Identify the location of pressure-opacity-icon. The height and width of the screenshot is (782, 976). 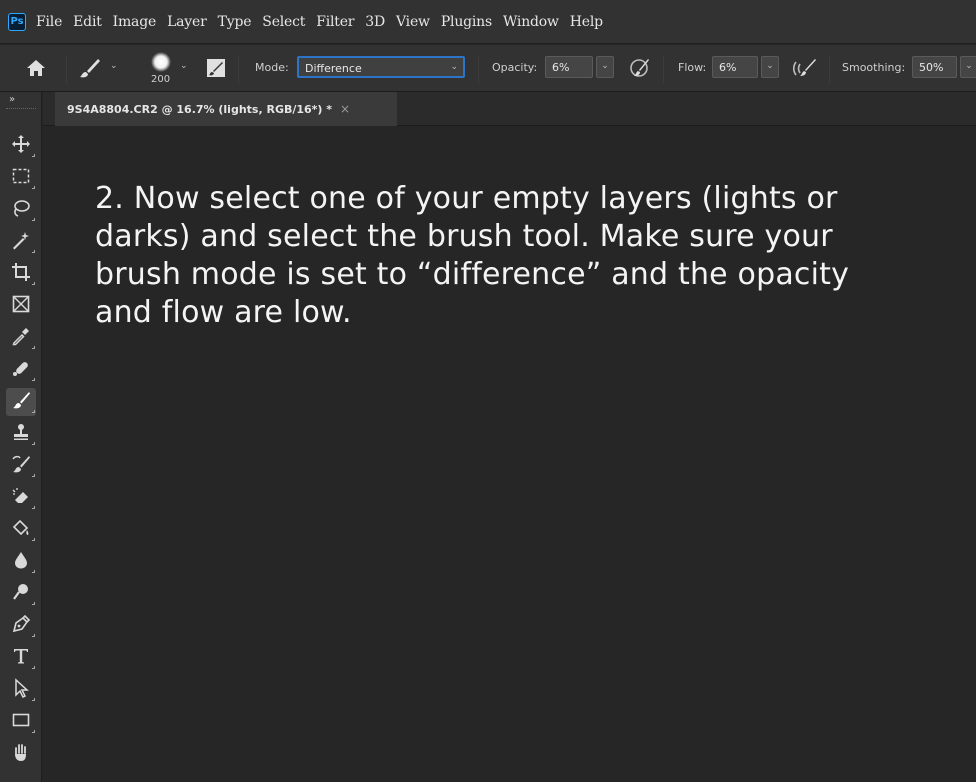
(640, 70).